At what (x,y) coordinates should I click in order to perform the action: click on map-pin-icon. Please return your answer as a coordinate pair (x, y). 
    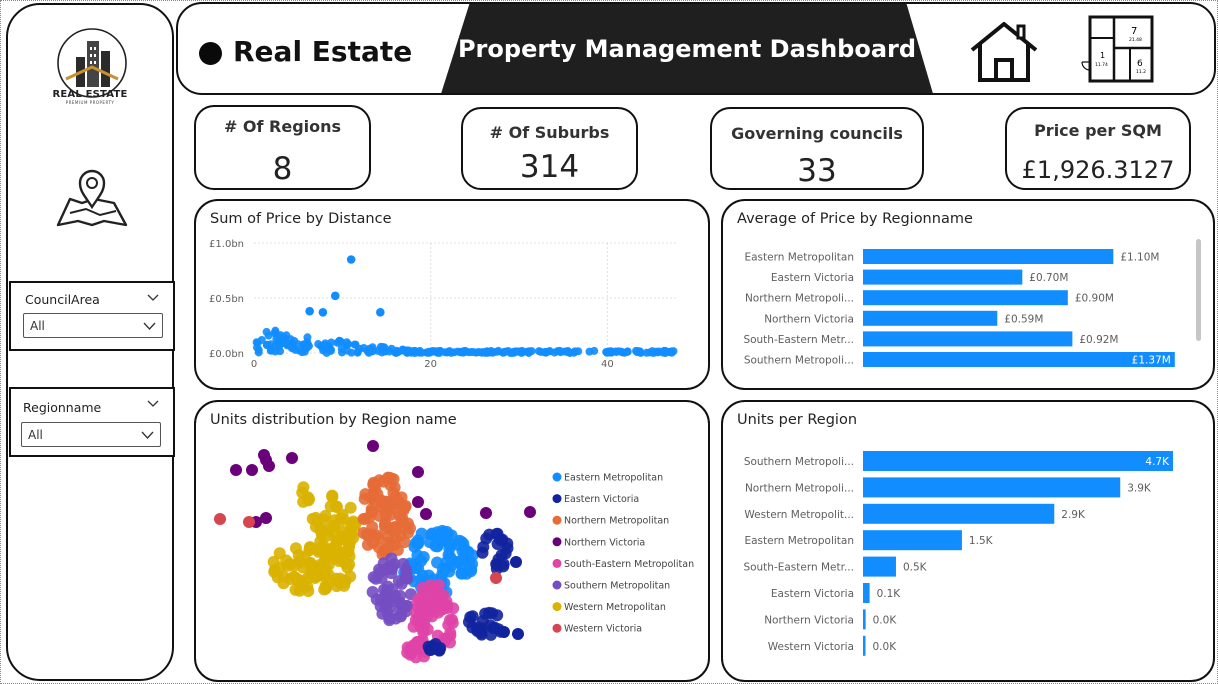
    Looking at the image, I should click on (92, 198).